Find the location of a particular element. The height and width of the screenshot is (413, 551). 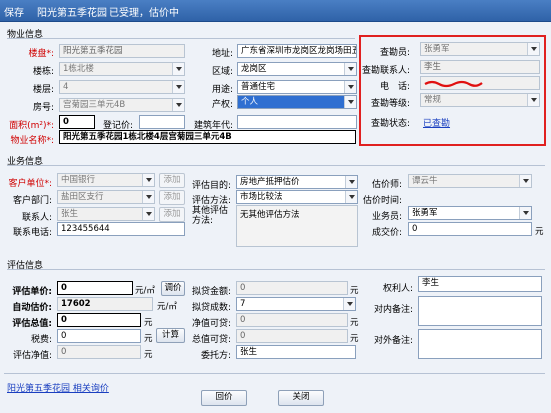

purpose-label: 评估目的: is located at coordinates (211, 186).